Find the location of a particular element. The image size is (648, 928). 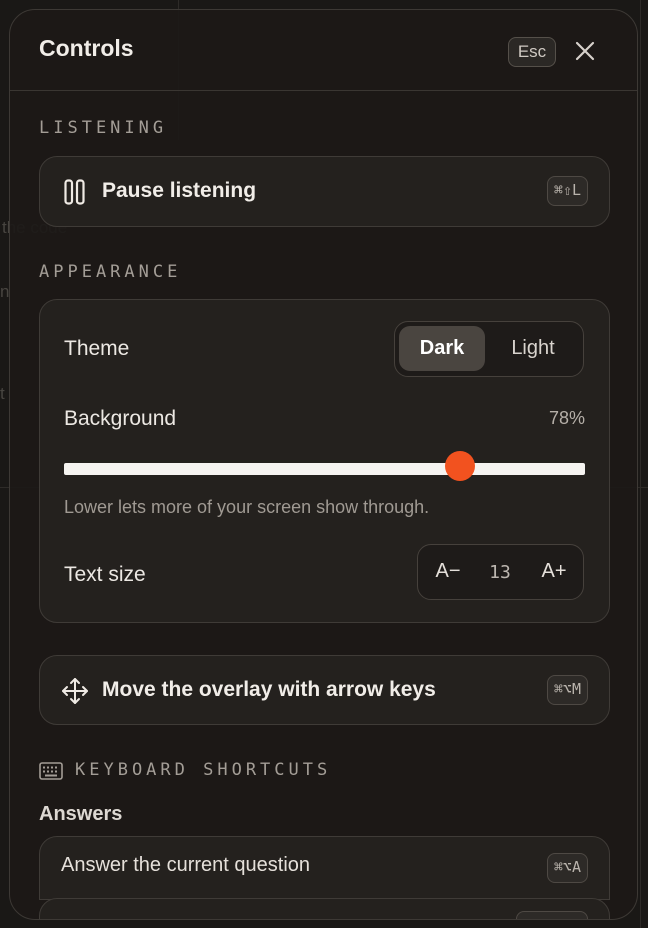

shortcut-row-key: ⌘⌥A is located at coordinates (567, 868).